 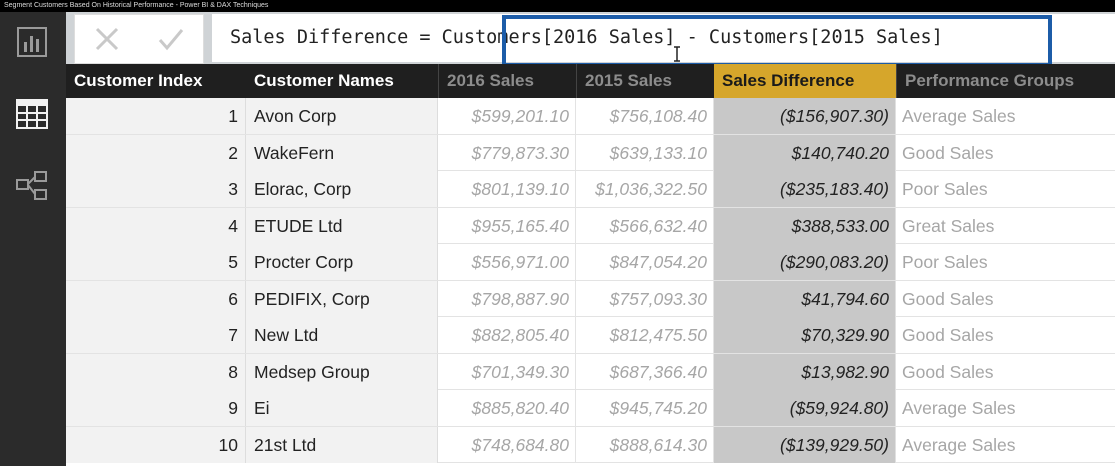 I want to click on cell-sales-difference: $388,533.00, so click(x=805, y=225).